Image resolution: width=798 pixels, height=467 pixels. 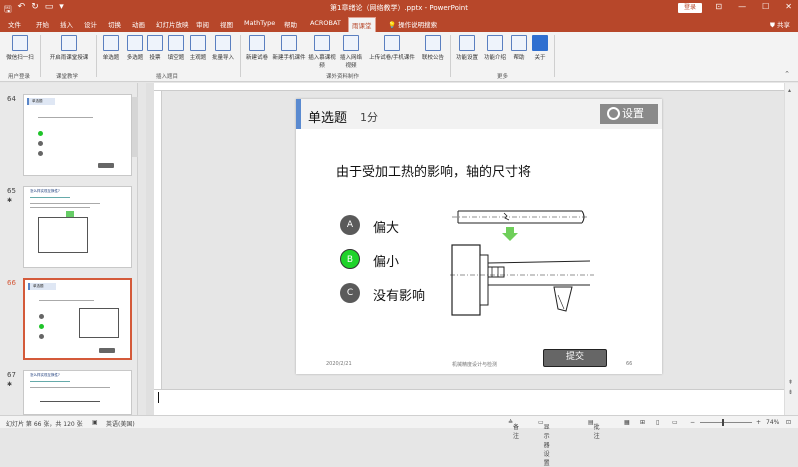 What do you see at coordinates (544, 443) in the screenshot?
I see `display-settings: ▭ 显示器设置` at bounding box center [544, 443].